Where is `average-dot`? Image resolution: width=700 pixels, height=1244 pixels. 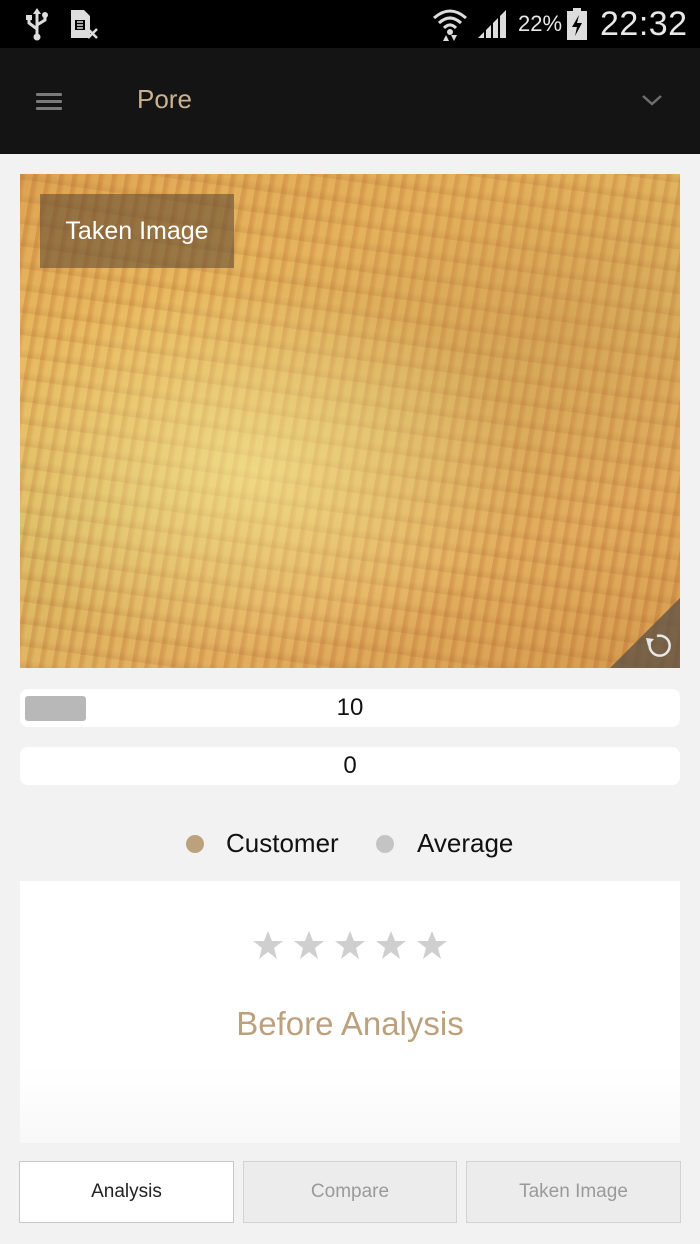 average-dot is located at coordinates (385, 844).